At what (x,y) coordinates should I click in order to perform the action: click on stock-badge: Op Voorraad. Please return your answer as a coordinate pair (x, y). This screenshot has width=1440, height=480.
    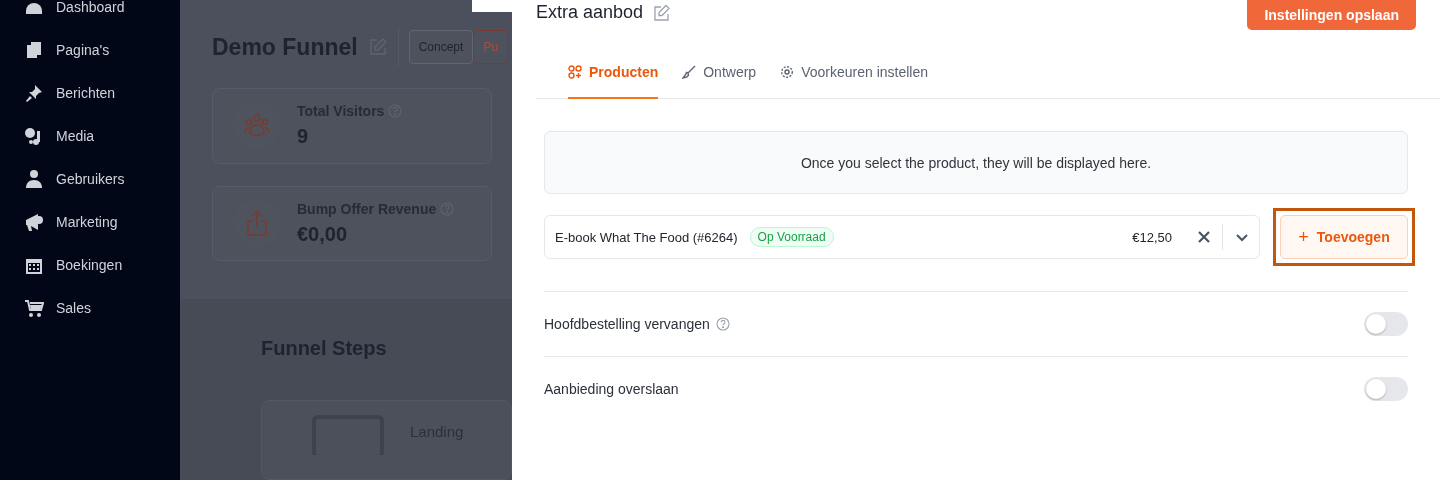
    Looking at the image, I should click on (791, 237).